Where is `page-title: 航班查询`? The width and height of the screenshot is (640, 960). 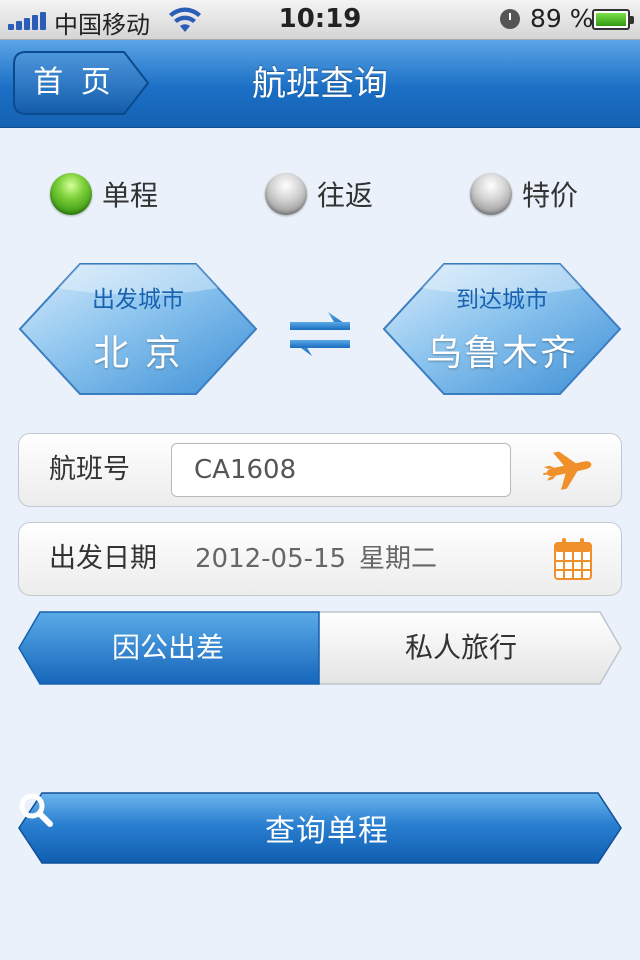 page-title: 航班查询 is located at coordinates (320, 84).